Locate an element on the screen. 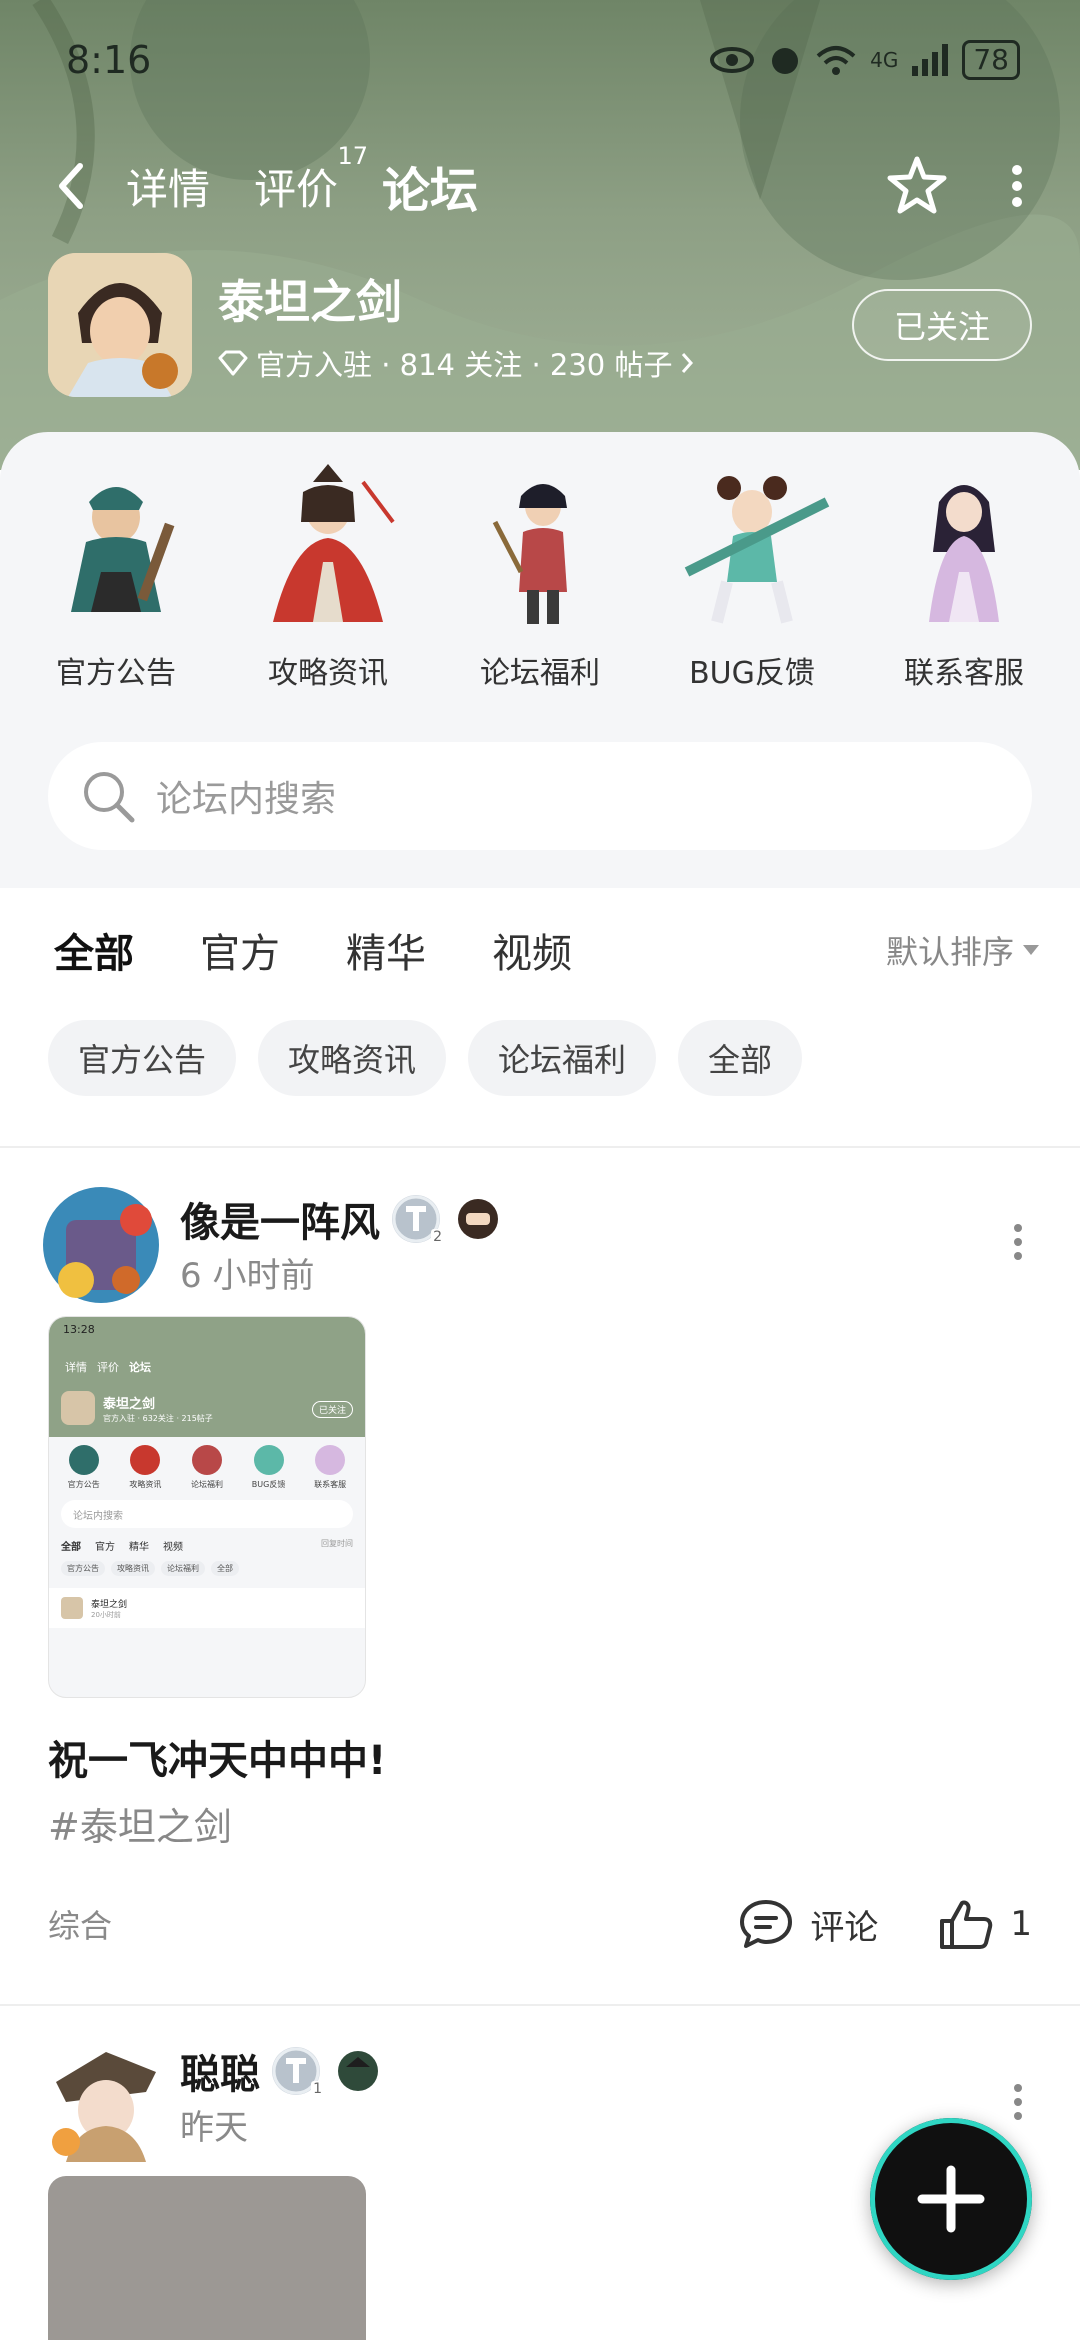 The image size is (1080, 2340). chip-official-notice: 官方公告 is located at coordinates (142, 1058).